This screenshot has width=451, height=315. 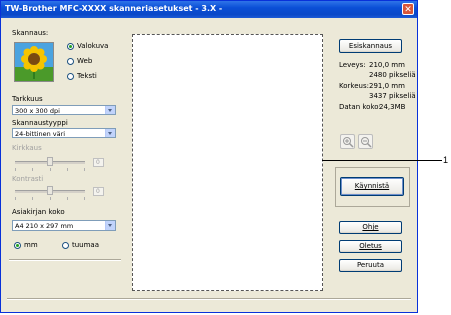 What do you see at coordinates (360, 107) in the screenshot?
I see `data-size-label: Datan koko:` at bounding box center [360, 107].